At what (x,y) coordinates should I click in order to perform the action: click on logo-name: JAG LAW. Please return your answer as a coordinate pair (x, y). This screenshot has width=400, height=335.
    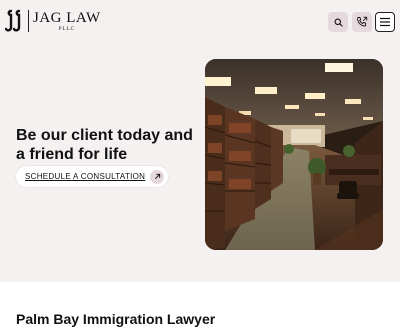
    Looking at the image, I should click on (67, 17).